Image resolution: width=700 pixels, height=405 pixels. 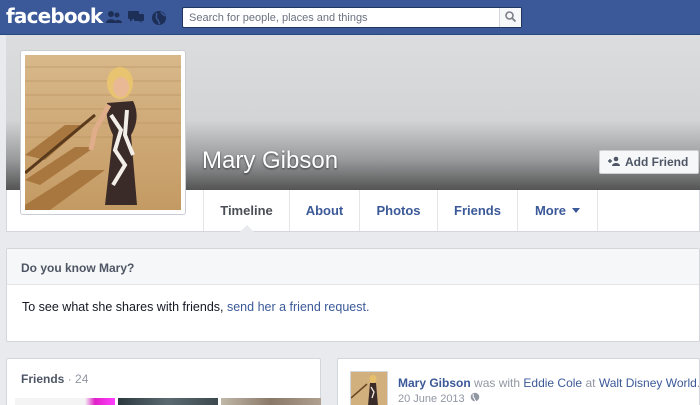 I want to click on tab-photos: Photos, so click(x=399, y=210).